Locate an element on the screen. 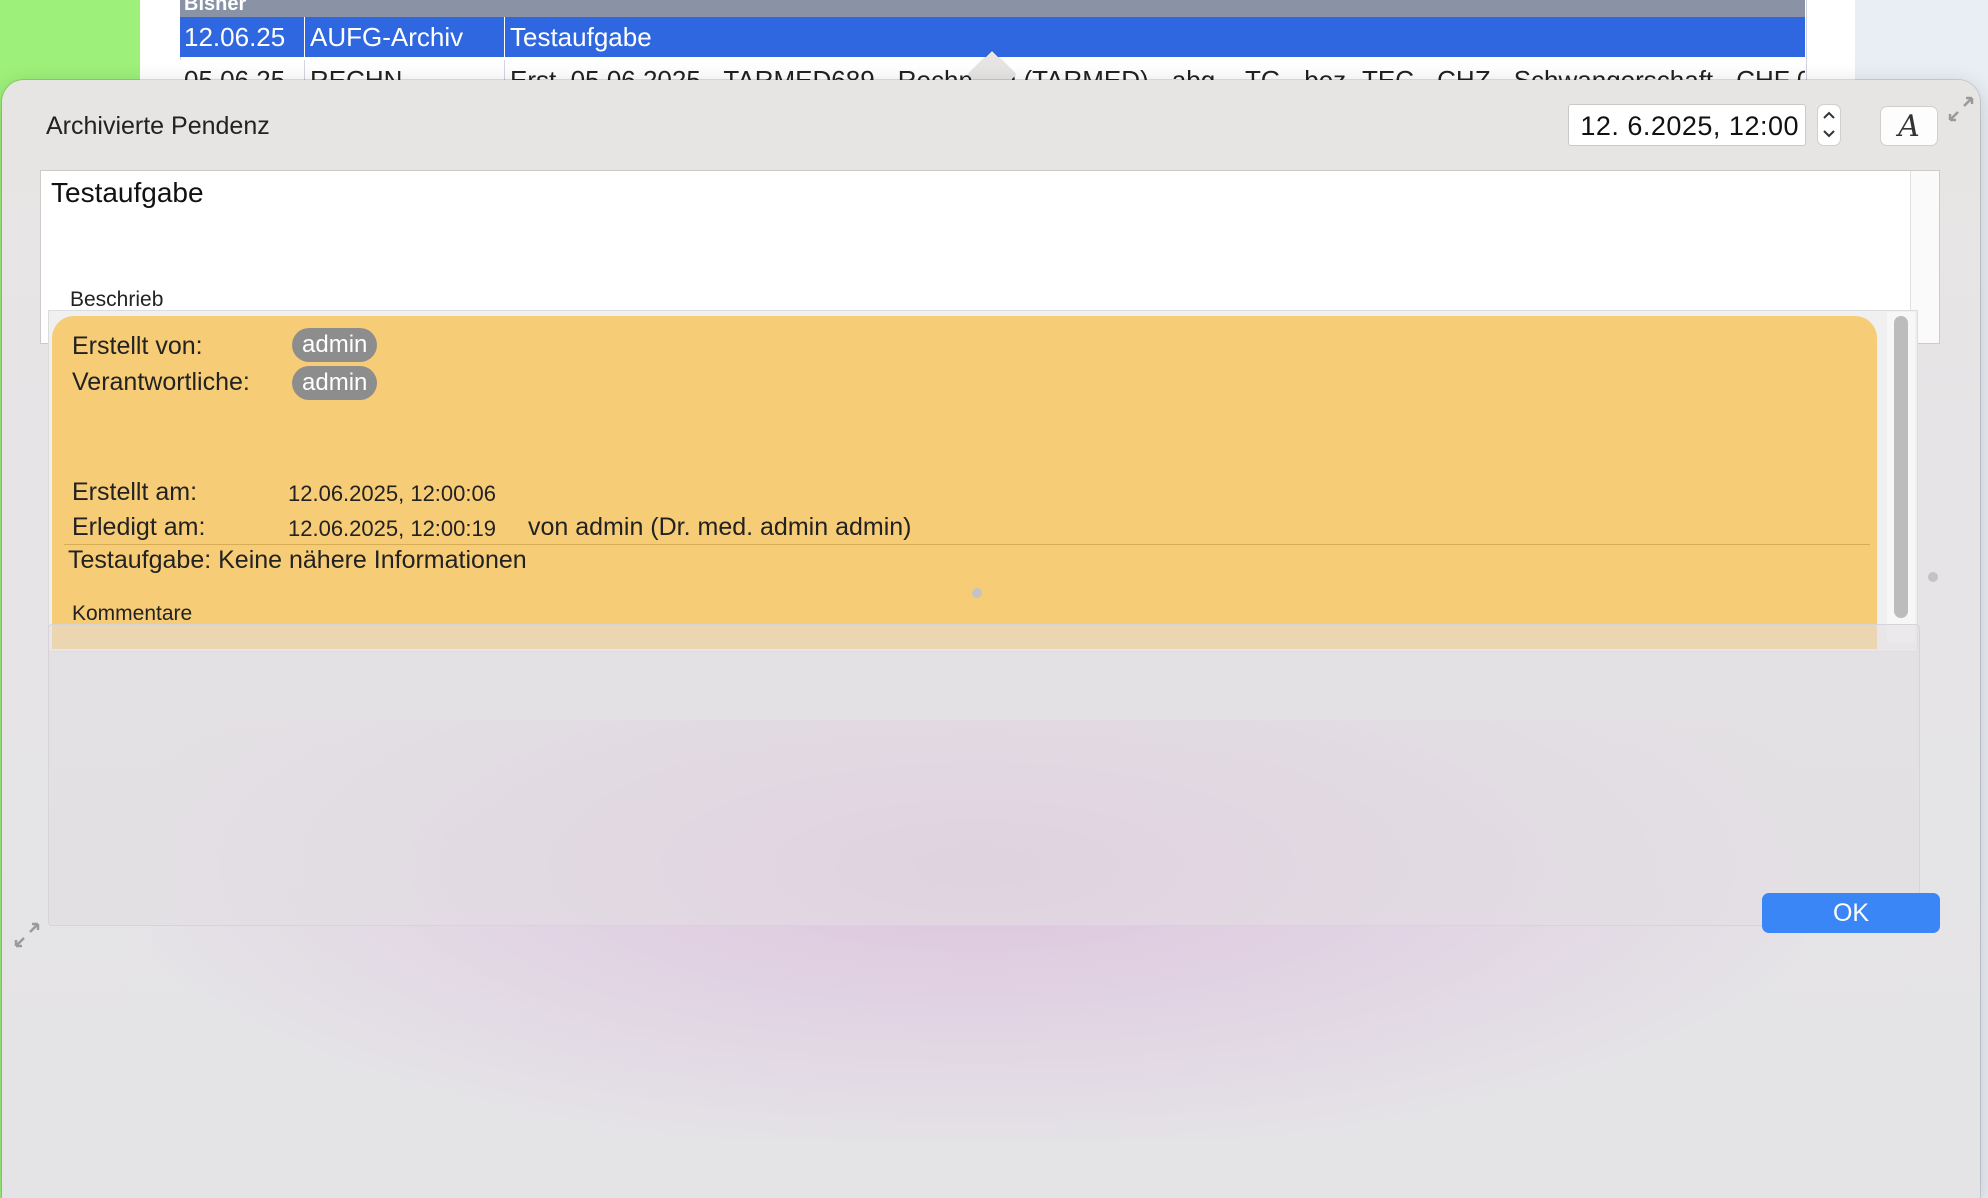 This screenshot has height=1198, width=1988. date-stepper is located at coordinates (1829, 125).